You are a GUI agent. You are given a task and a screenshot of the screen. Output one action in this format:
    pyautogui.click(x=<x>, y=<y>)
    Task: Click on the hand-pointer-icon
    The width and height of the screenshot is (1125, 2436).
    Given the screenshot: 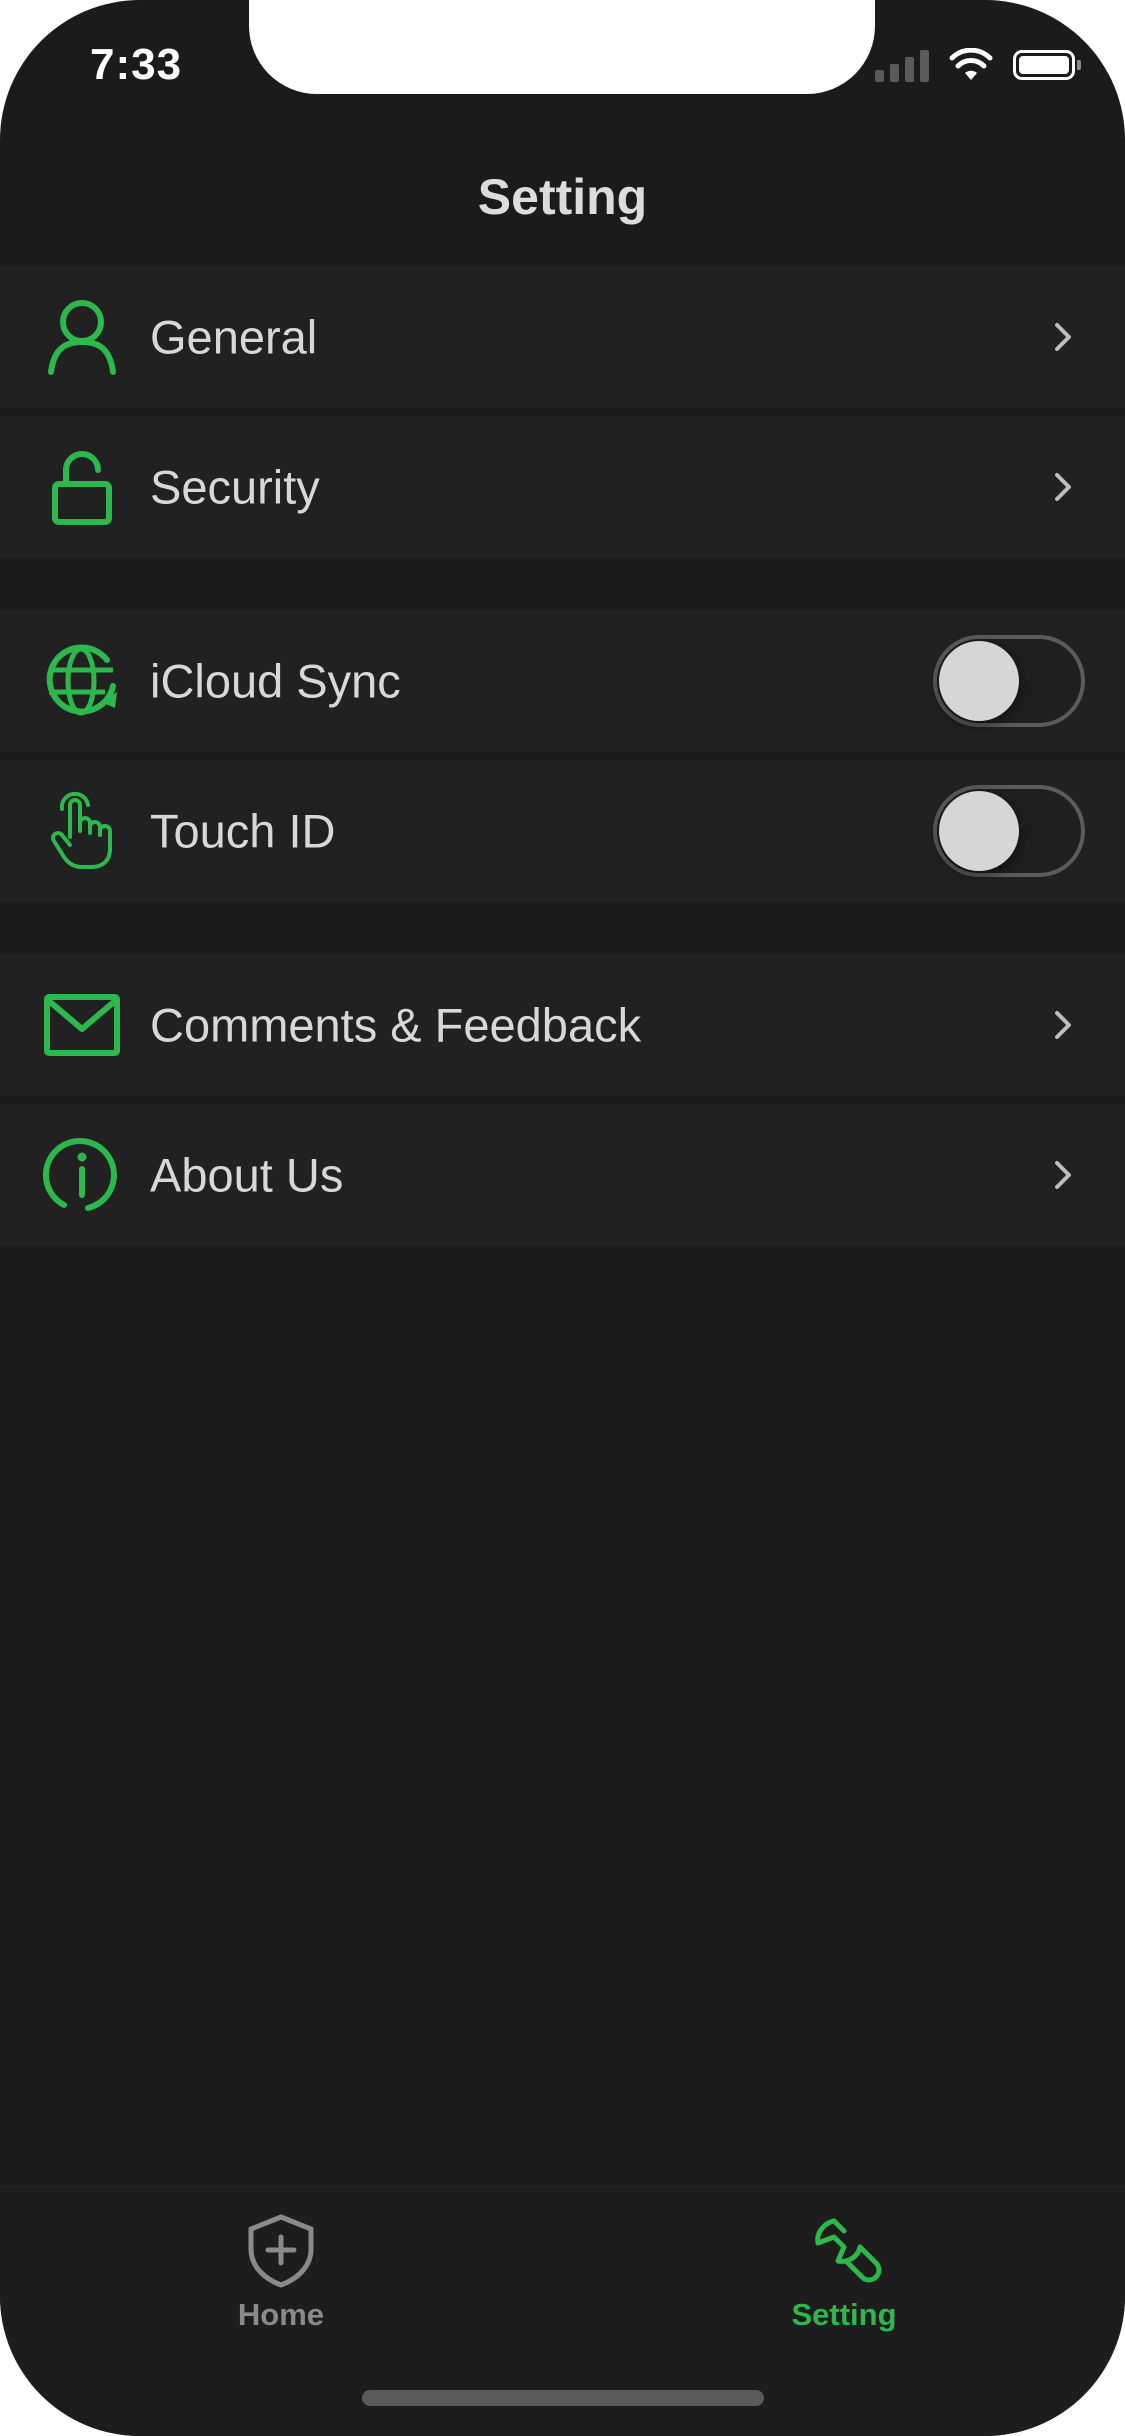 What is the action you would take?
    pyautogui.click(x=82, y=831)
    